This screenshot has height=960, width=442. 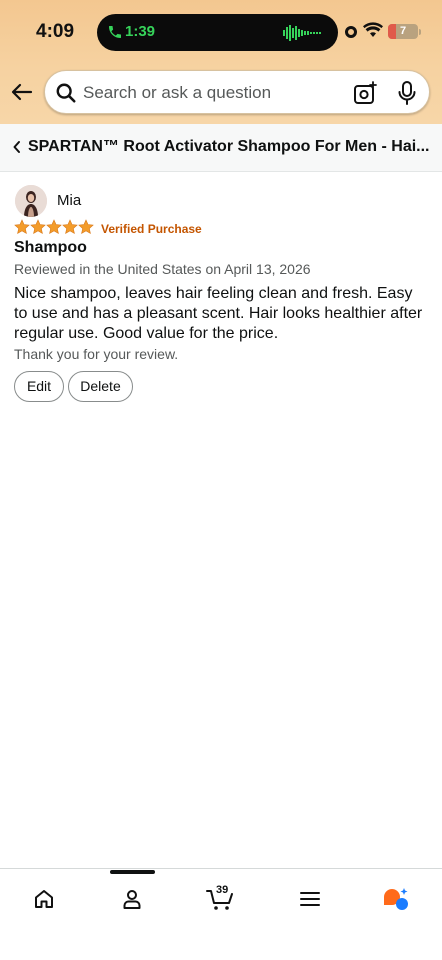 What do you see at coordinates (22, 92) in the screenshot?
I see `back-arrow-icon` at bounding box center [22, 92].